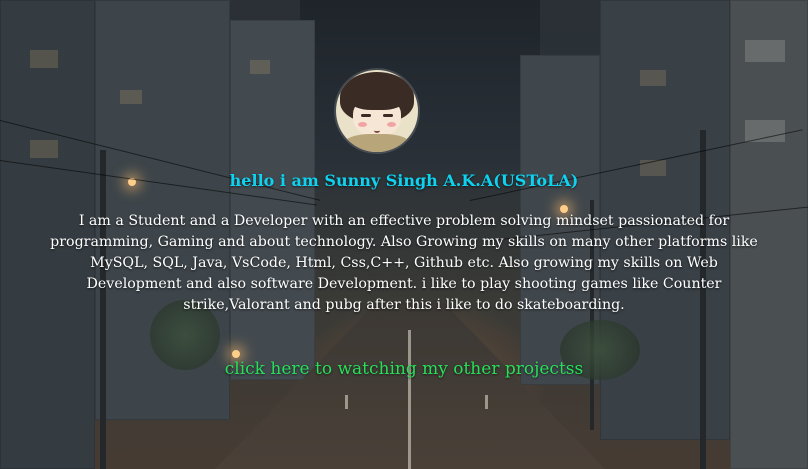  I want to click on avatar-eye-right, so click(388, 115).